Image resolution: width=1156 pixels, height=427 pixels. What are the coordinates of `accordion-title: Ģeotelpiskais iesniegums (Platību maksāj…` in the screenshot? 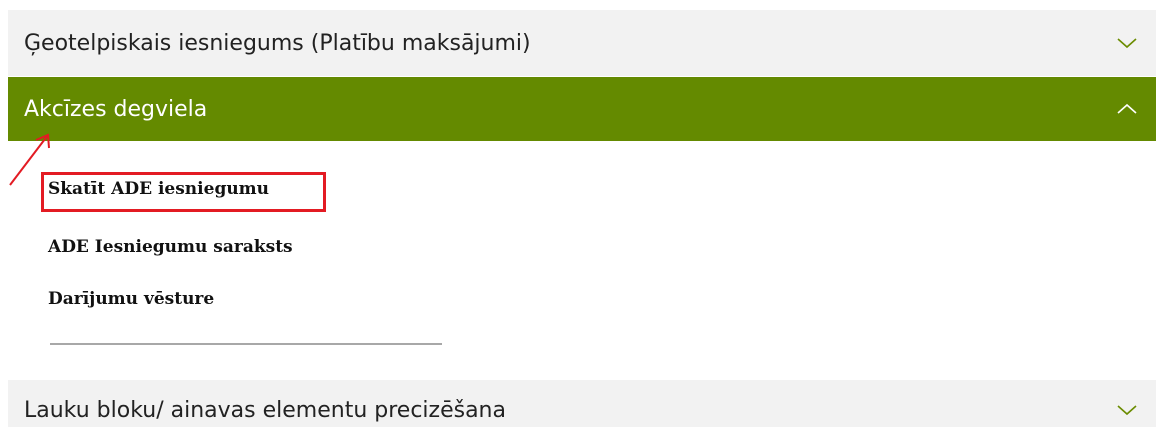 It's located at (277, 43).